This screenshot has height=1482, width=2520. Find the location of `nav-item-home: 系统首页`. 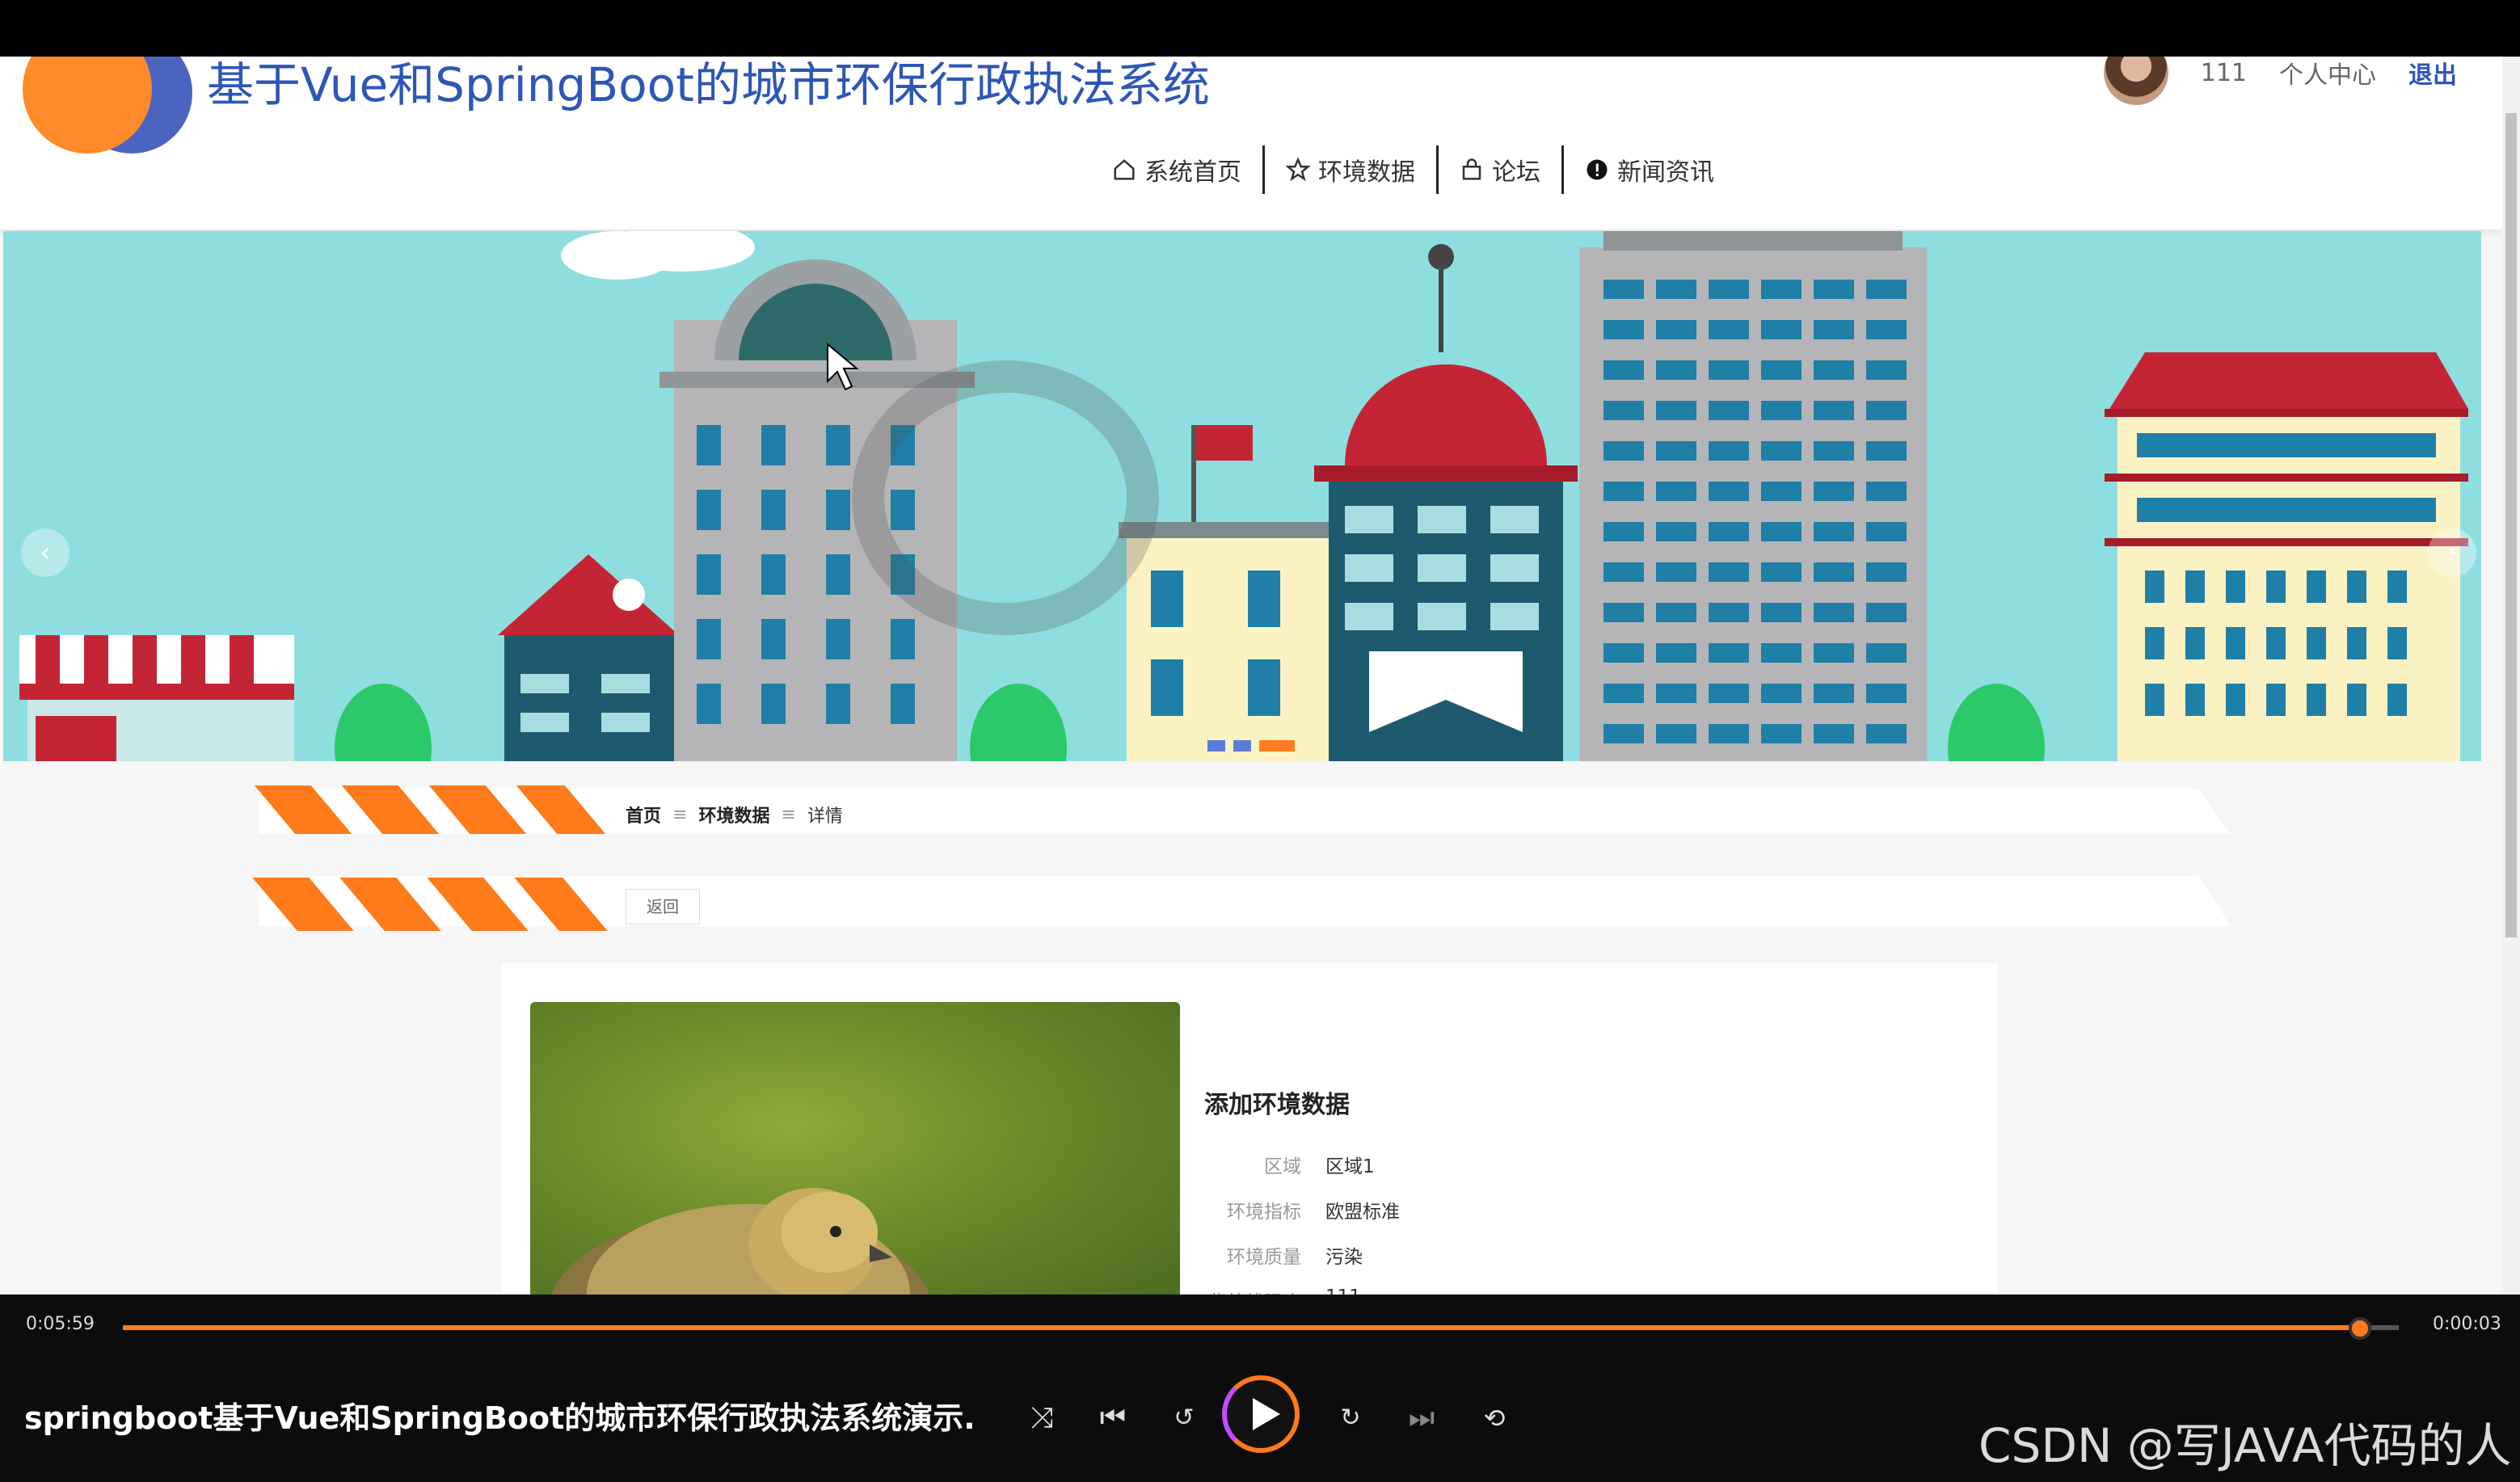

nav-item-home: 系统首页 is located at coordinates (1178, 169).